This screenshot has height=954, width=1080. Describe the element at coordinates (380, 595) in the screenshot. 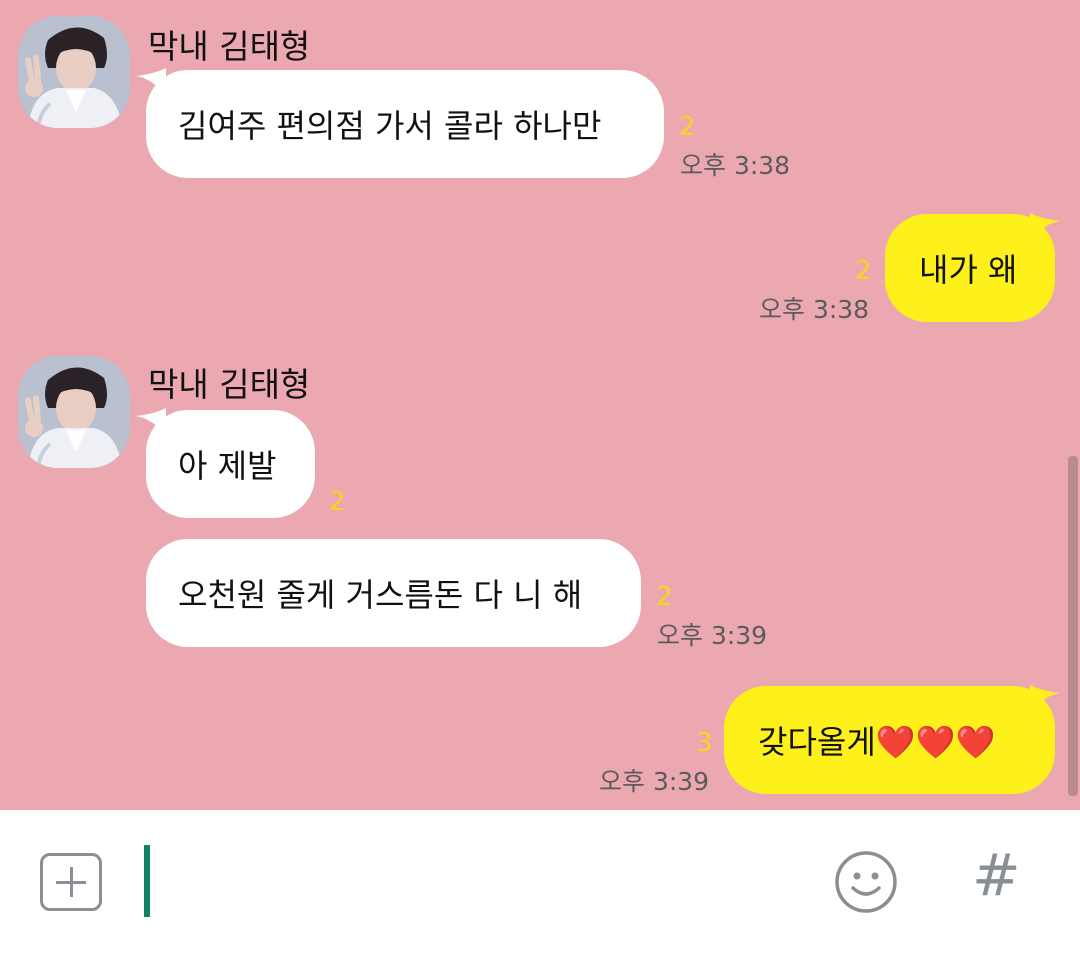

I see `message-text: 오천원 줄게 거스름돈 다 니 해` at that location.